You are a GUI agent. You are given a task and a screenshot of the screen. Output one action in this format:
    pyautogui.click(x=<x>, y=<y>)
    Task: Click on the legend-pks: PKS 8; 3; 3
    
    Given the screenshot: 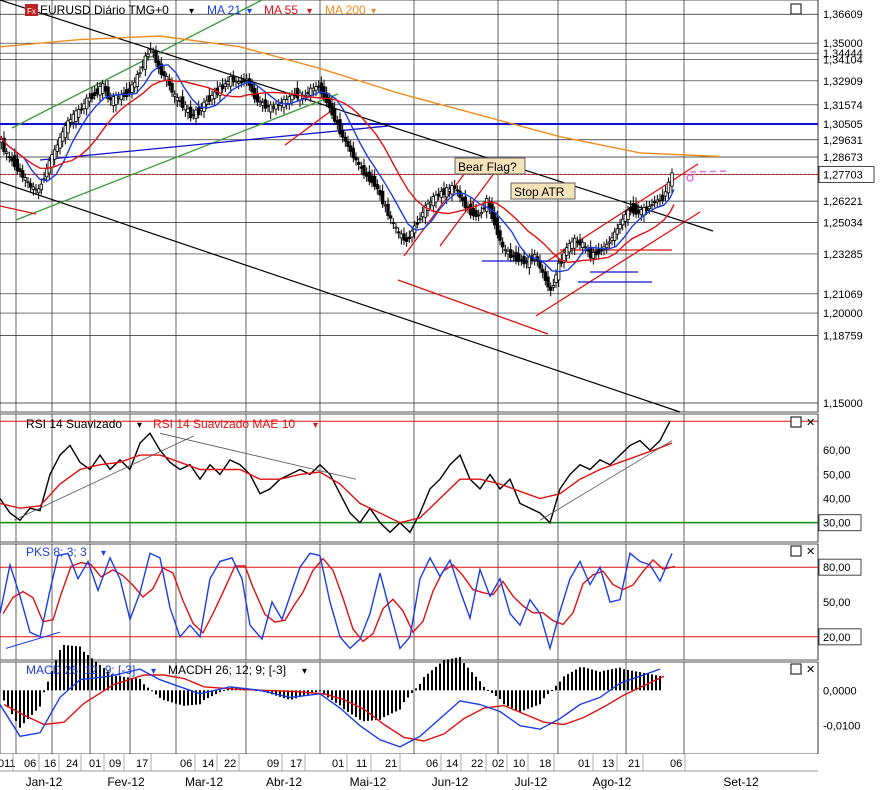 What is the action you would take?
    pyautogui.click(x=56, y=552)
    